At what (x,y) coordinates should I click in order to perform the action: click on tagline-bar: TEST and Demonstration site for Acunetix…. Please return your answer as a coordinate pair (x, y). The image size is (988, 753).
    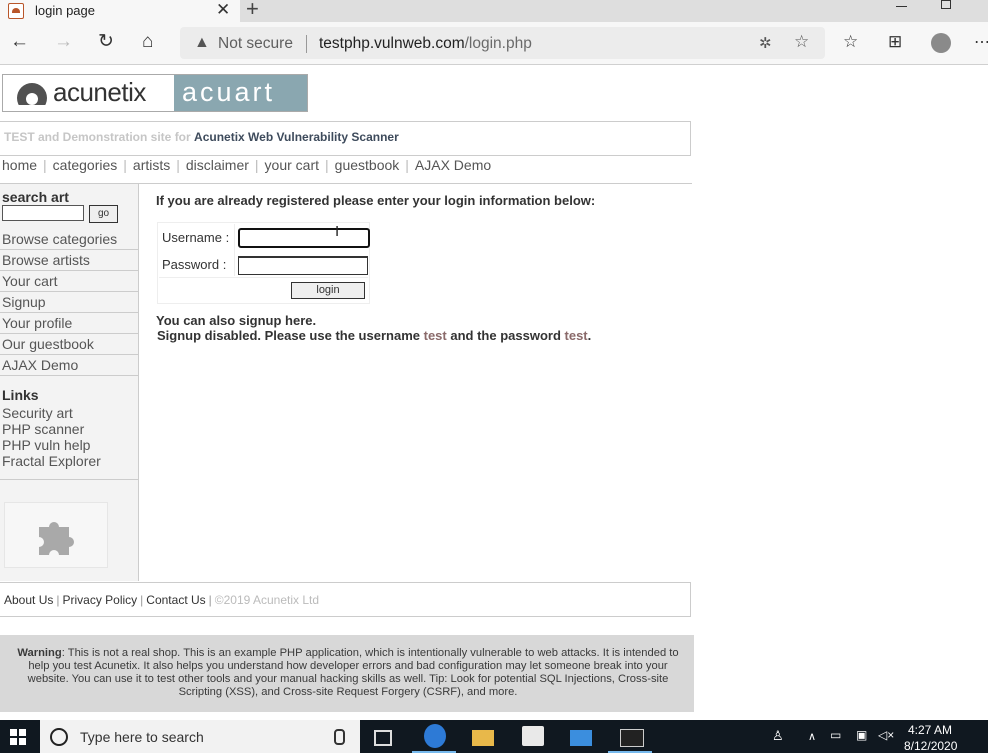
    Looking at the image, I should click on (345, 138).